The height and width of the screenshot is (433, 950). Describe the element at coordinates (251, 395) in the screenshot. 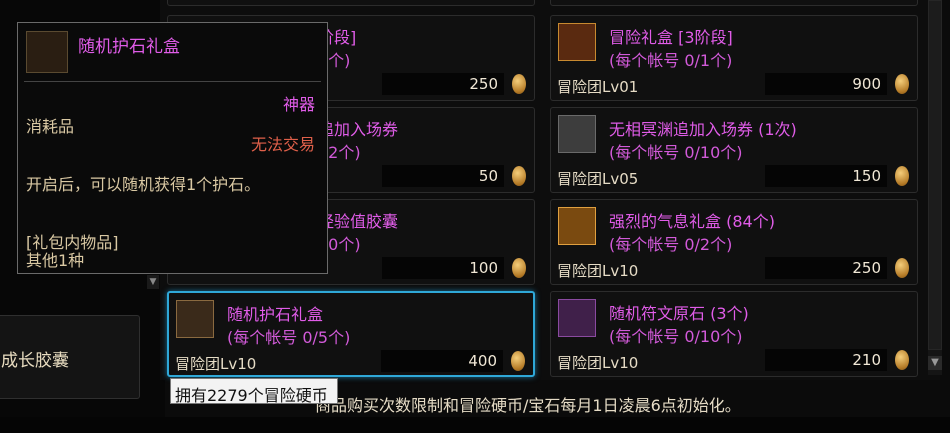

I see `coin-balance-text: 拥有2279个冒险硬币` at that location.